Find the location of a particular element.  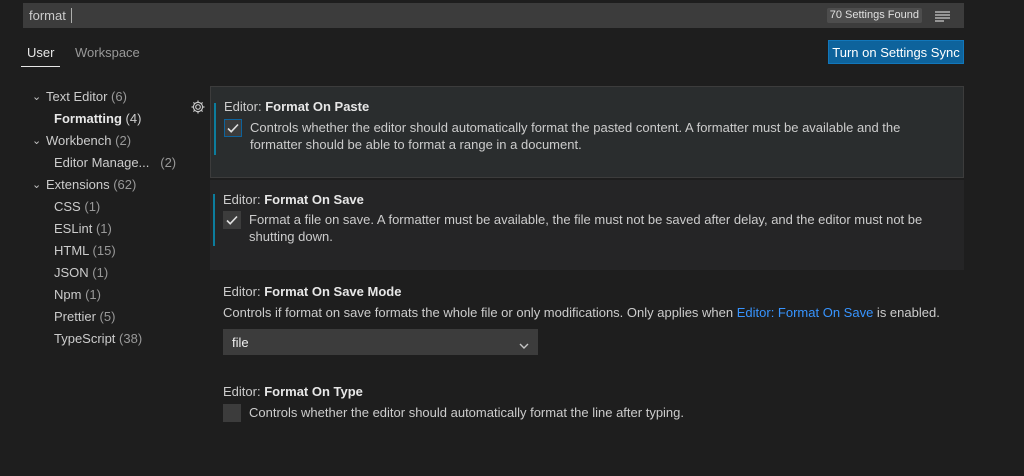

toc-item-json: JSON (1) is located at coordinates (81, 273).